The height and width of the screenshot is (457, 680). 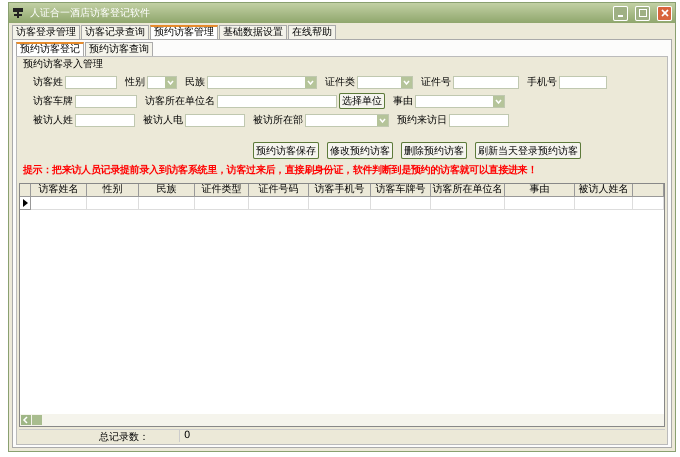 I want to click on scroll-left-icon, so click(x=26, y=420).